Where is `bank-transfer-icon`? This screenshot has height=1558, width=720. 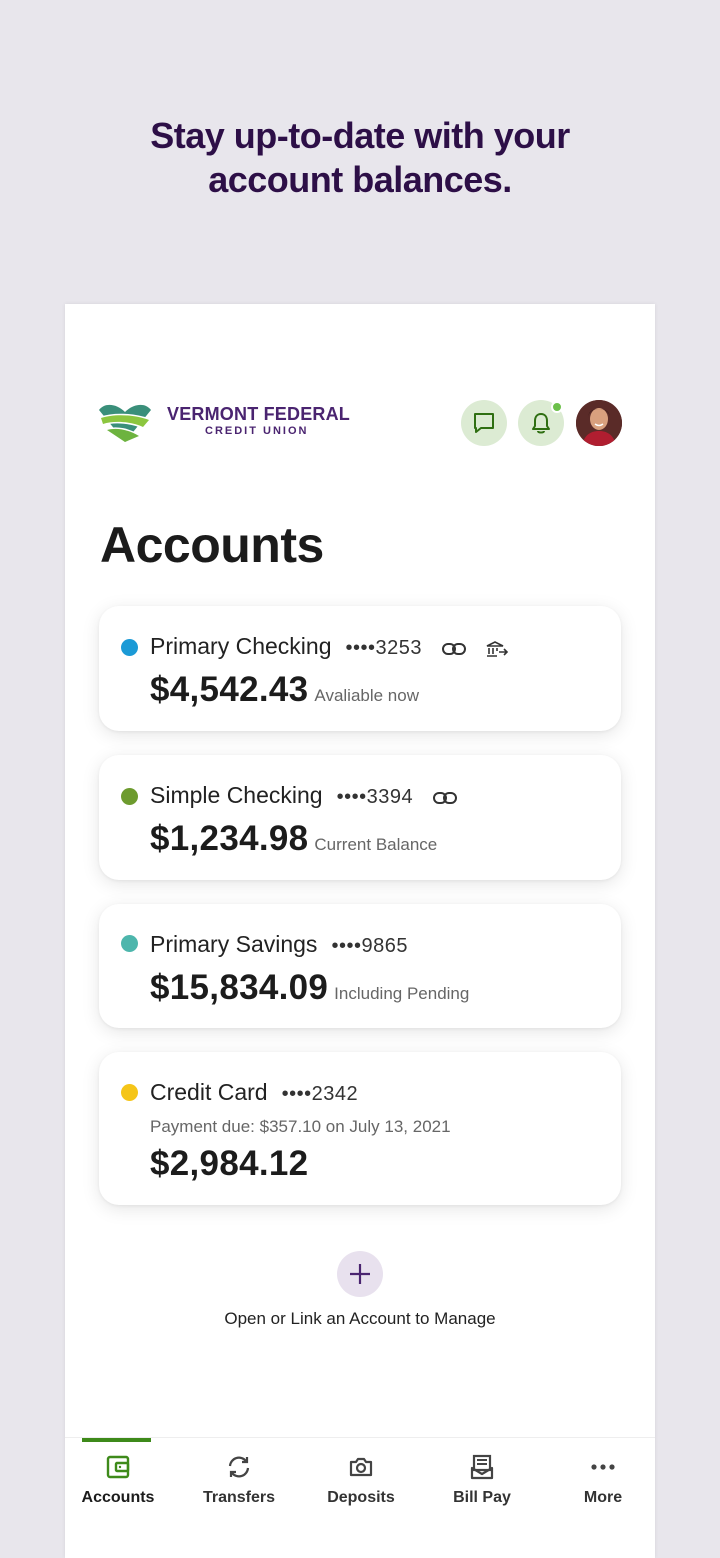
bank-transfer-icon is located at coordinates (497, 649).